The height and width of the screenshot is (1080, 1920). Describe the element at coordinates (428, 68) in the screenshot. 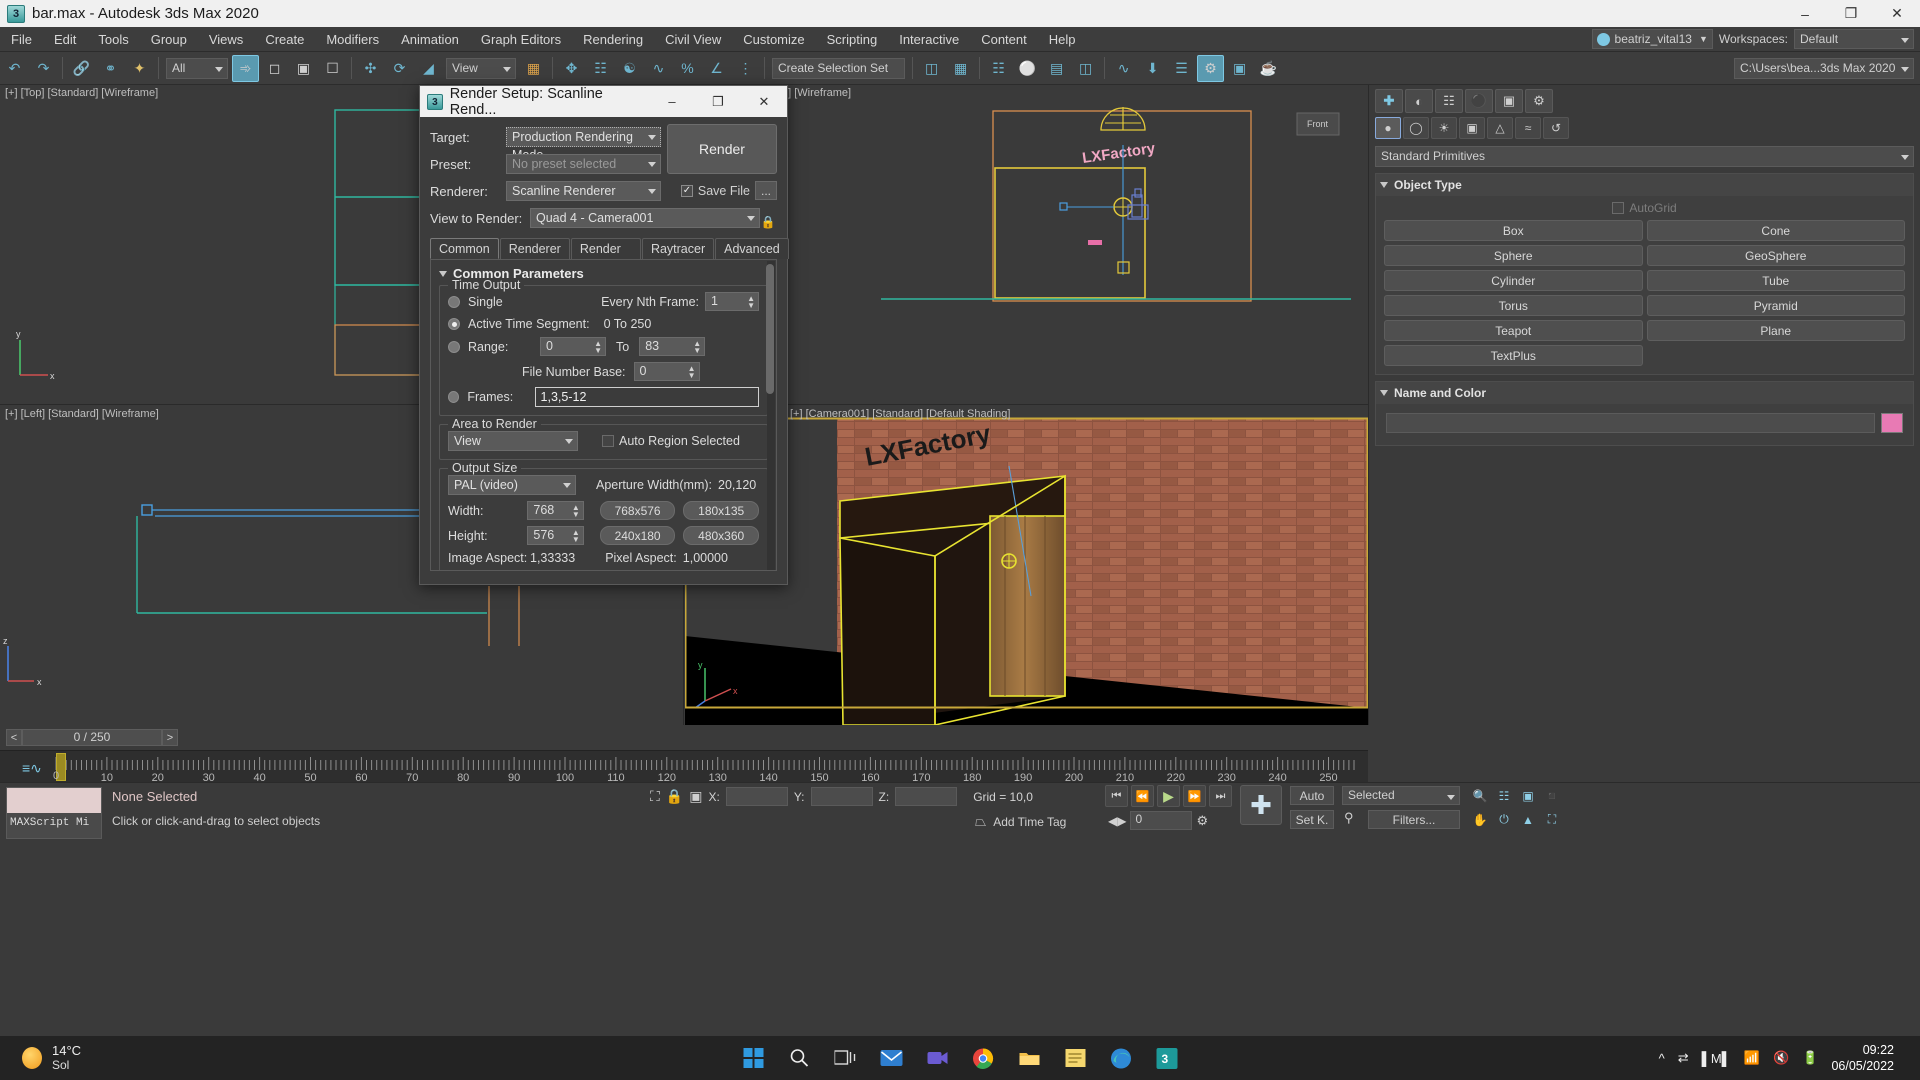

I see `select-scale-icon: ◢` at that location.